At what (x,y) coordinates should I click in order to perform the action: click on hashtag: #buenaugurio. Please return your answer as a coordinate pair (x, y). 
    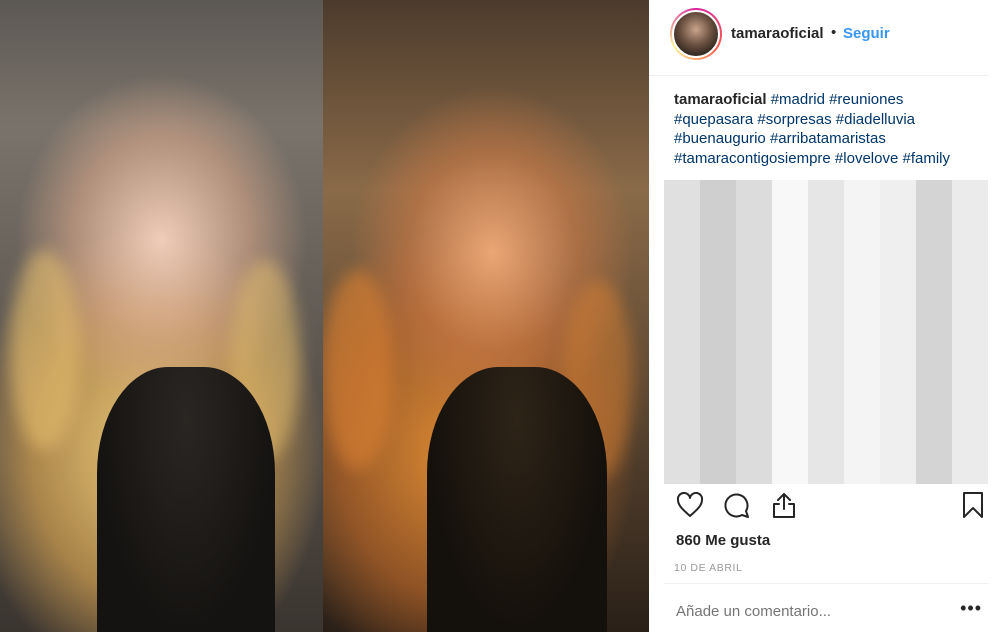
    Looking at the image, I should click on (720, 138).